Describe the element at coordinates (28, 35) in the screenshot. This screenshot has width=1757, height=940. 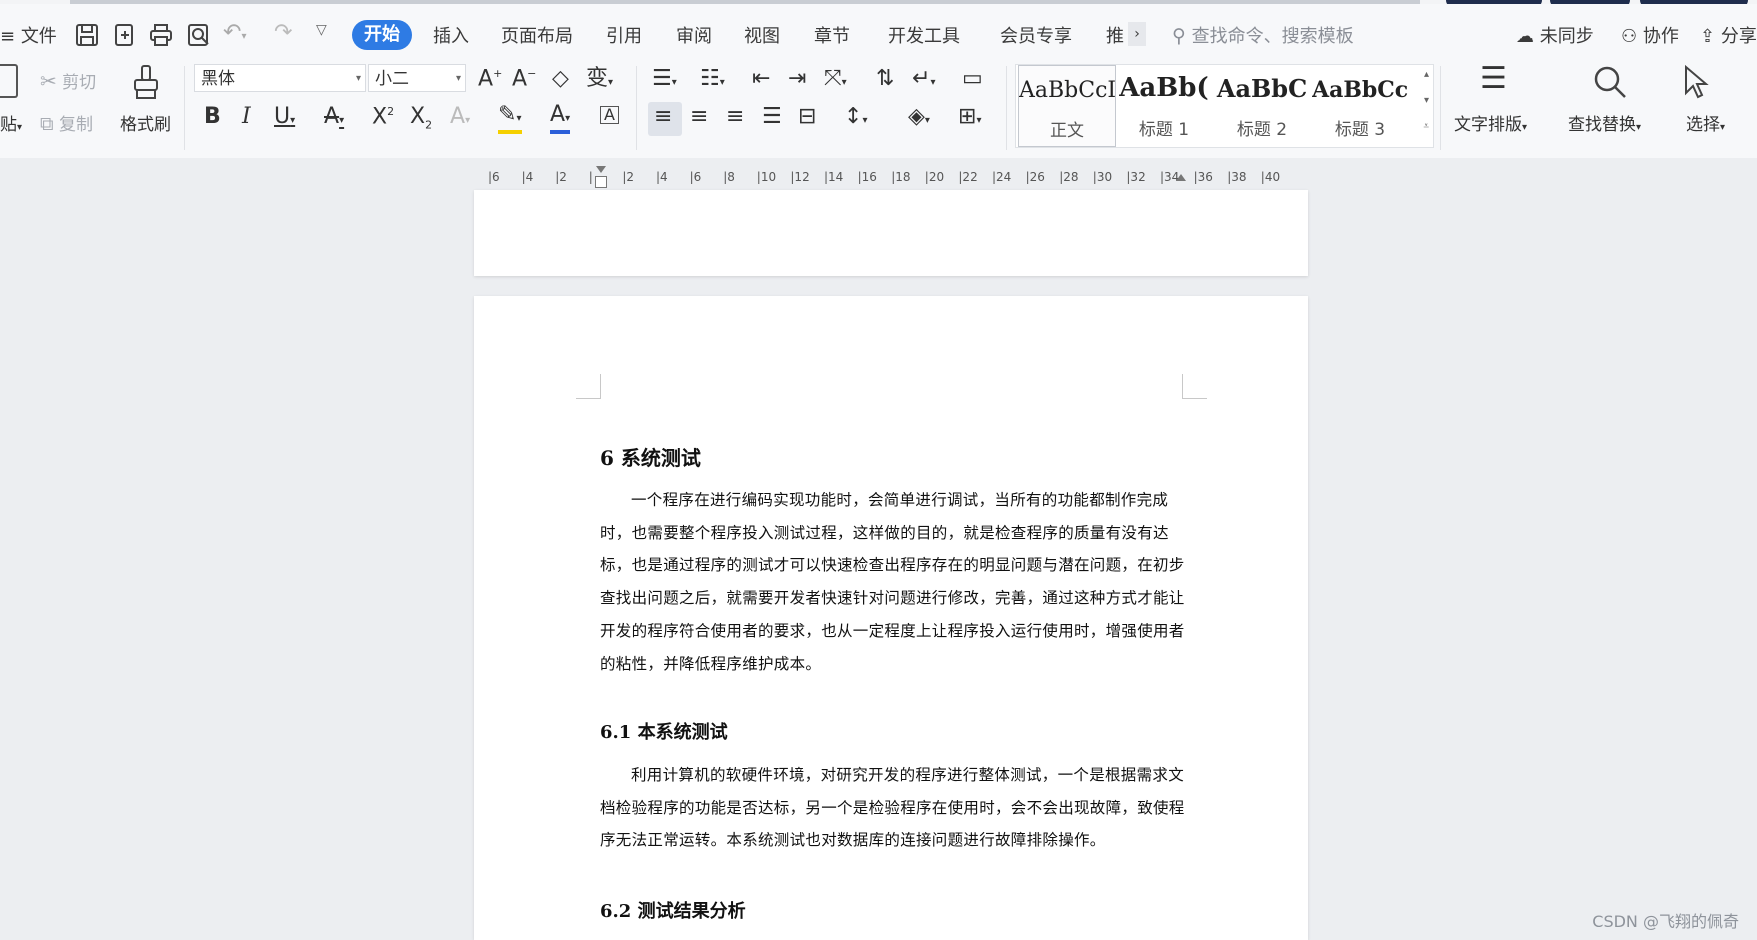
I see `file-menu: ≡ 文件` at that location.